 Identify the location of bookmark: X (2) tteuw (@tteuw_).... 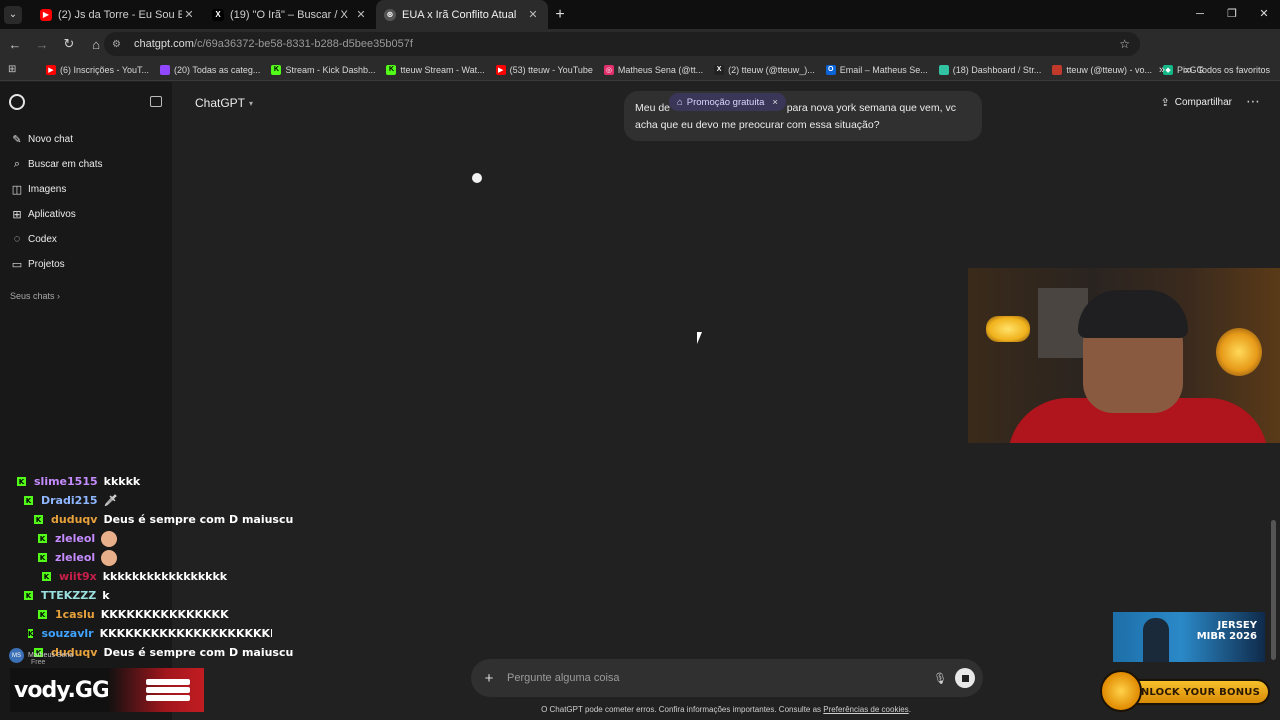
(764, 69).